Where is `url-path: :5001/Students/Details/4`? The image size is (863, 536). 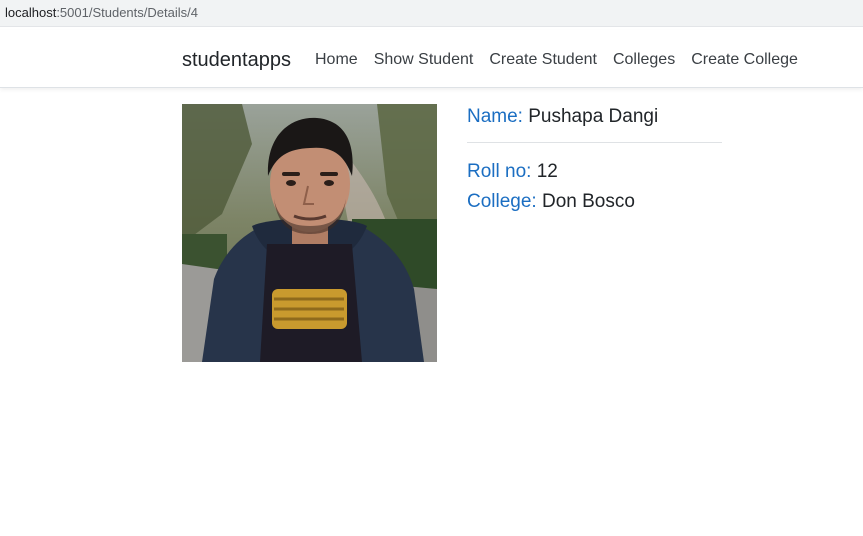 url-path: :5001/Students/Details/4 is located at coordinates (127, 12).